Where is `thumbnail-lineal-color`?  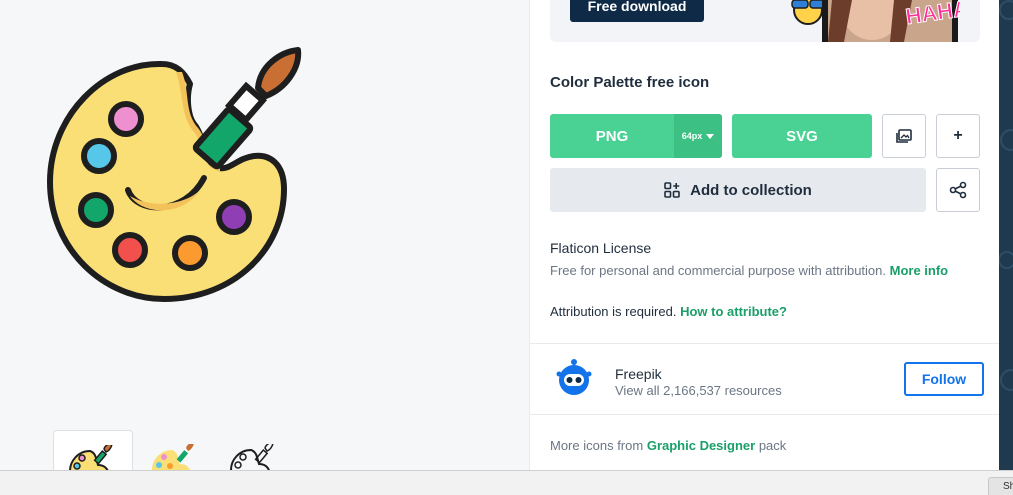 thumbnail-lineal-color is located at coordinates (93, 450).